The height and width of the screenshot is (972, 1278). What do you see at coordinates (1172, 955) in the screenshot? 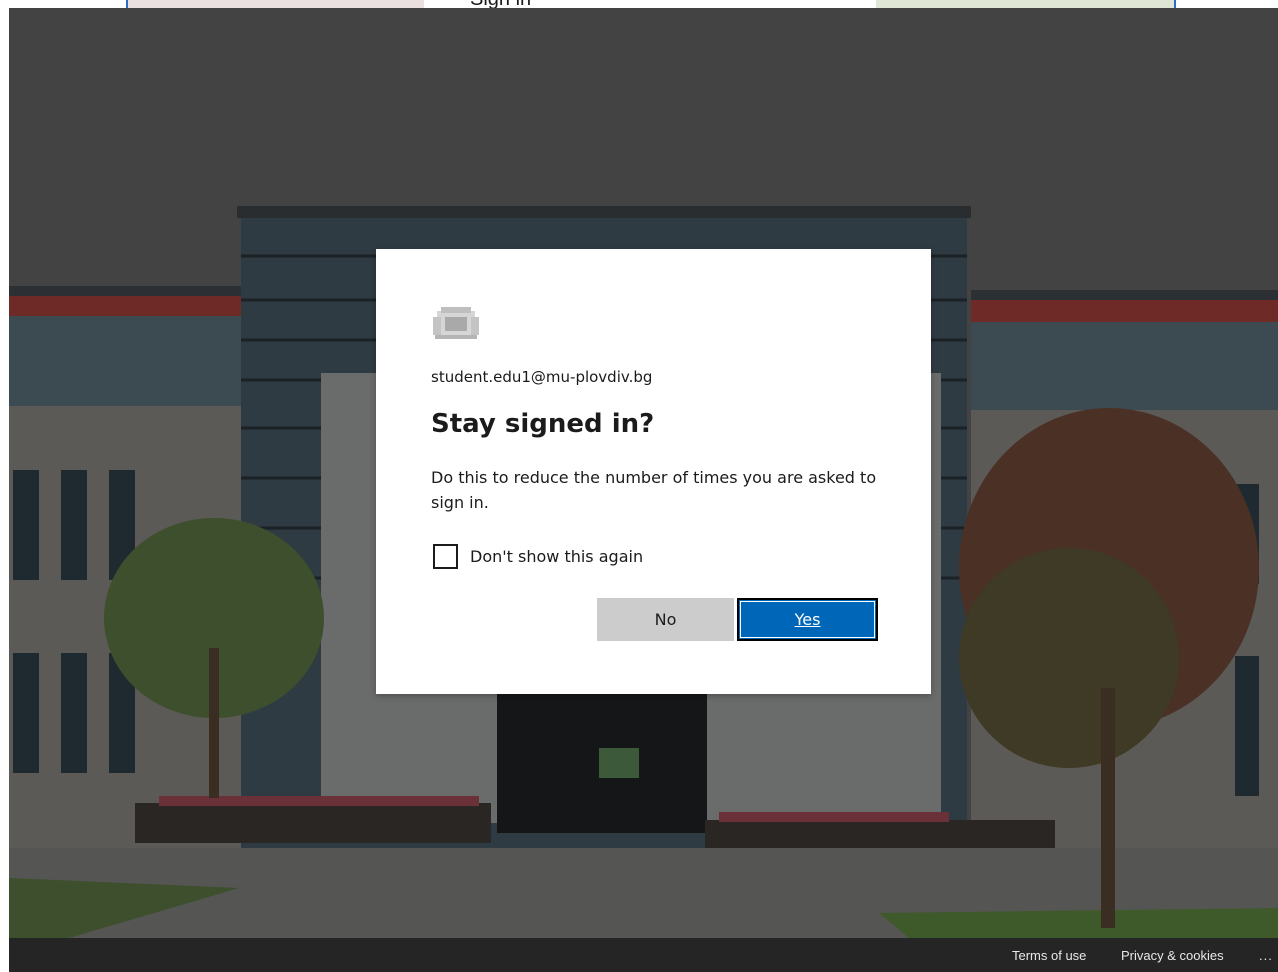
I see `privacy-cookies-link: Privacy & cookies` at bounding box center [1172, 955].